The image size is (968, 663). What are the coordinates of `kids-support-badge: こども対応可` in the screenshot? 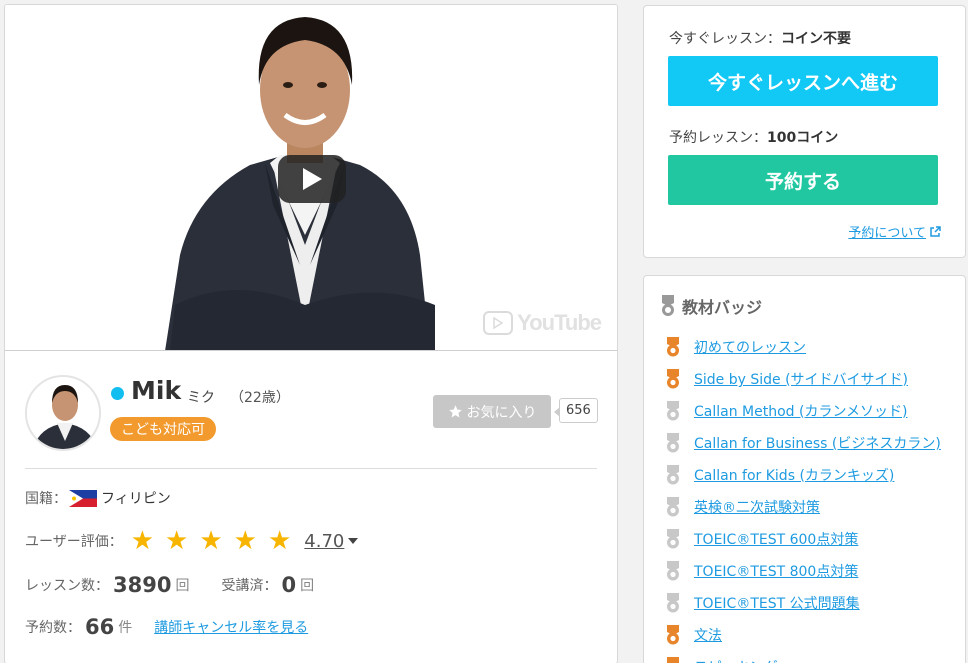 It's located at (163, 429).